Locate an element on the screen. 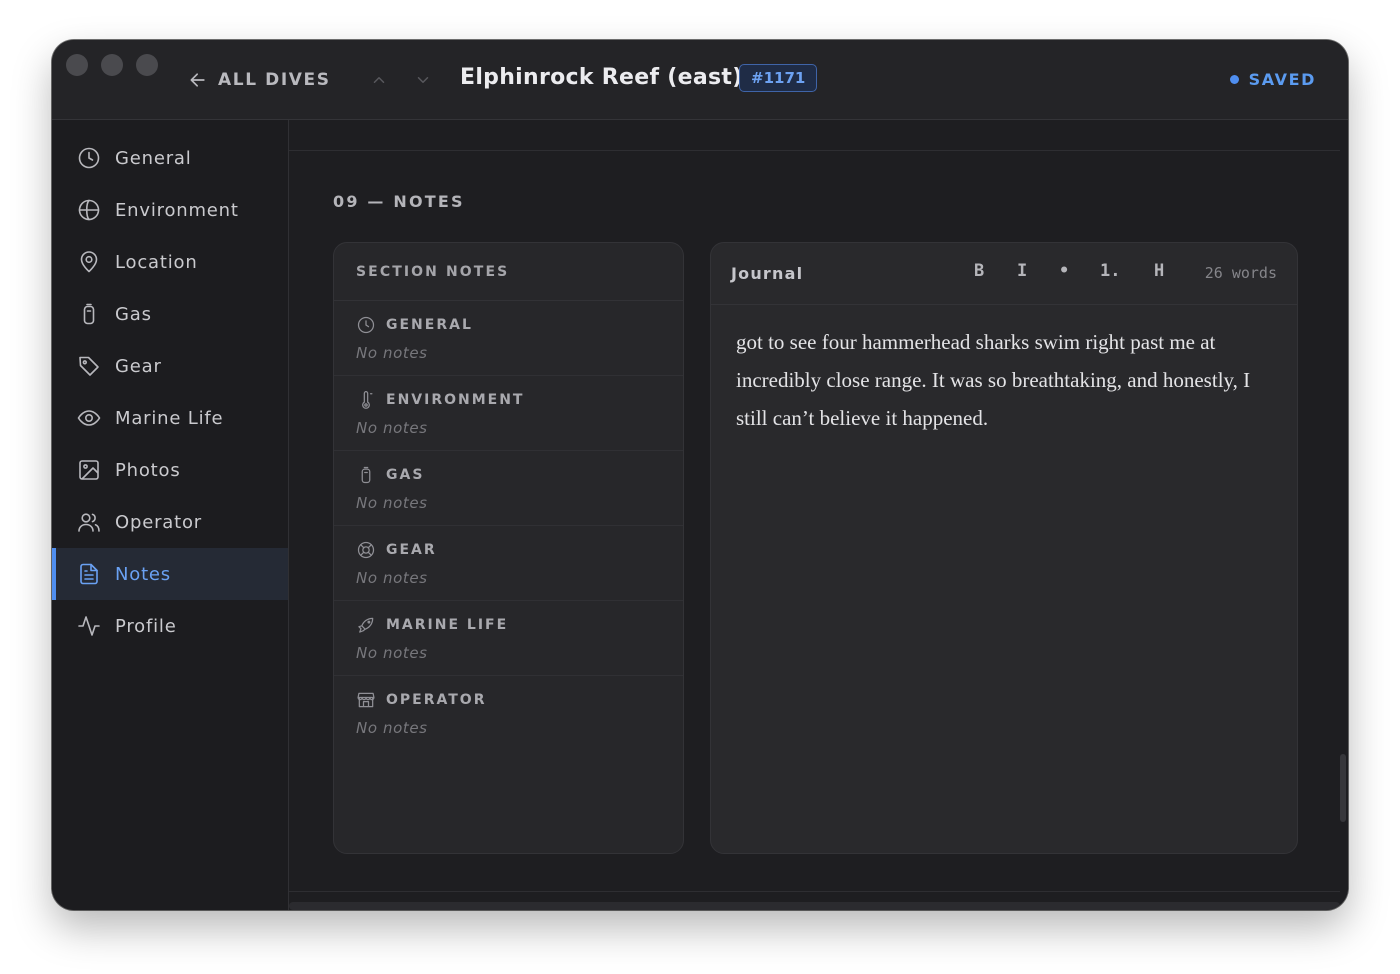  journal-toolbar: Journal B I • 1. H 26 words is located at coordinates (1004, 274).